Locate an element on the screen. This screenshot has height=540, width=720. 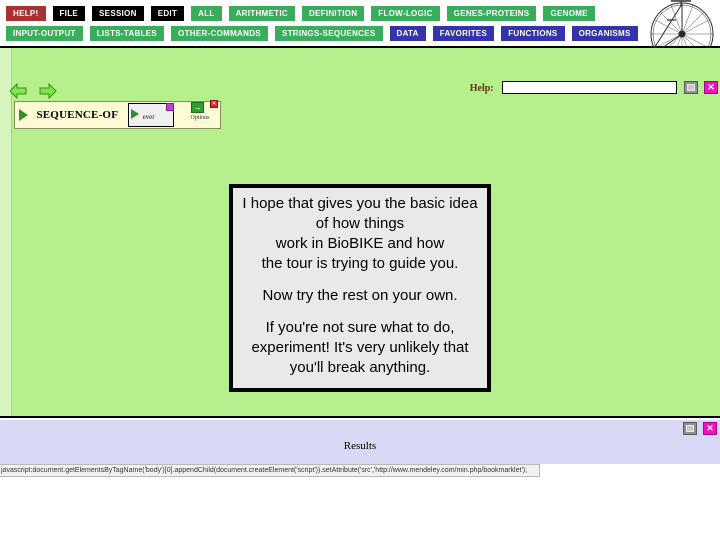
menu-button-strings-sequences: STRINGS-SEQUENCES is located at coordinates (328, 33).